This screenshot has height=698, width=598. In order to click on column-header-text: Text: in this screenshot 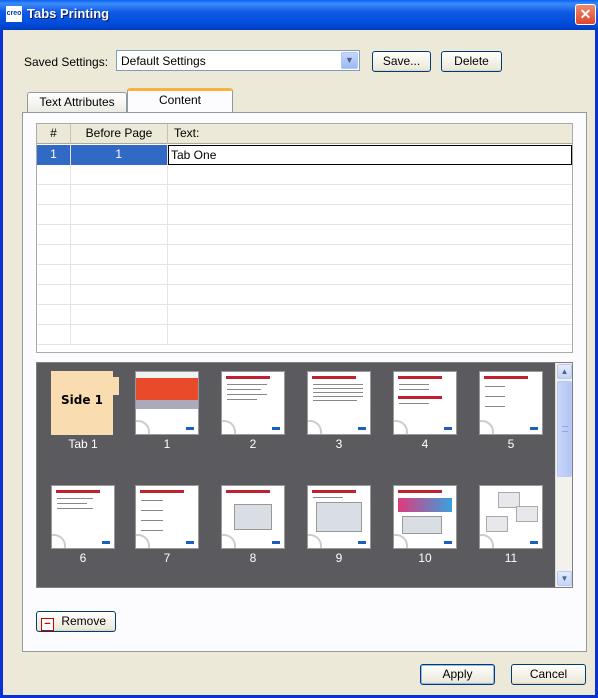, I will do `click(370, 134)`.